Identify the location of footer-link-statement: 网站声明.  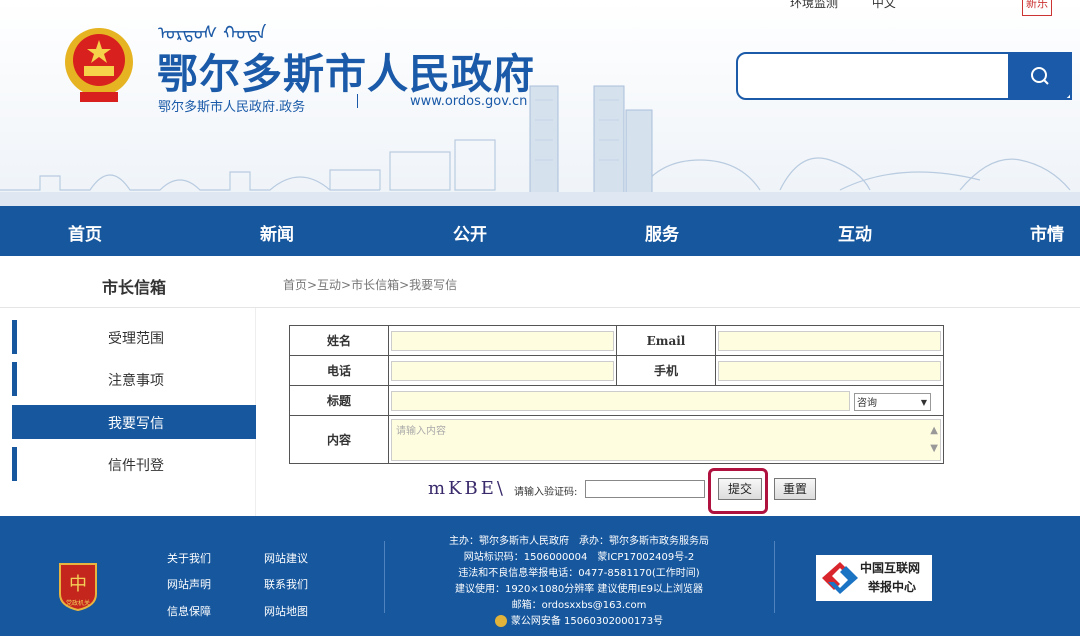
(189, 584).